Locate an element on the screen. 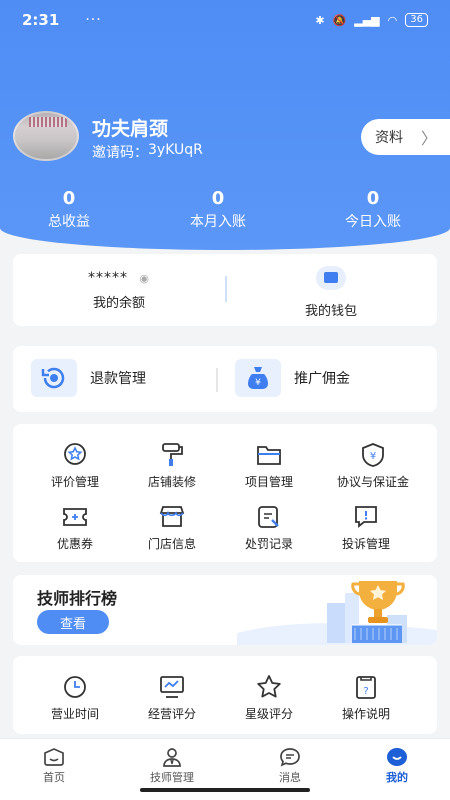 This screenshot has height=800, width=450. grid-label: 操作说明 is located at coordinates (365, 714).